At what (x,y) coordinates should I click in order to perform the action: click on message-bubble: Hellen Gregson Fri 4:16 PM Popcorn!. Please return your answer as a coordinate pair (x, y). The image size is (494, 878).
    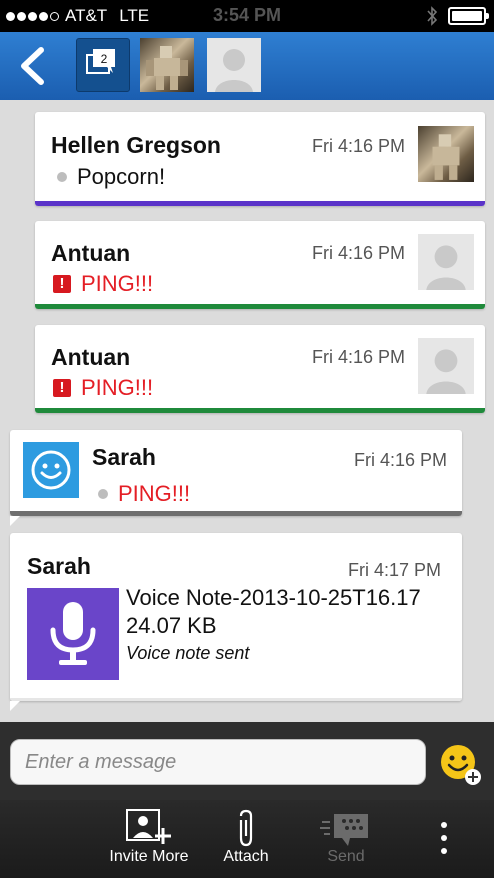
    Looking at the image, I should click on (260, 159).